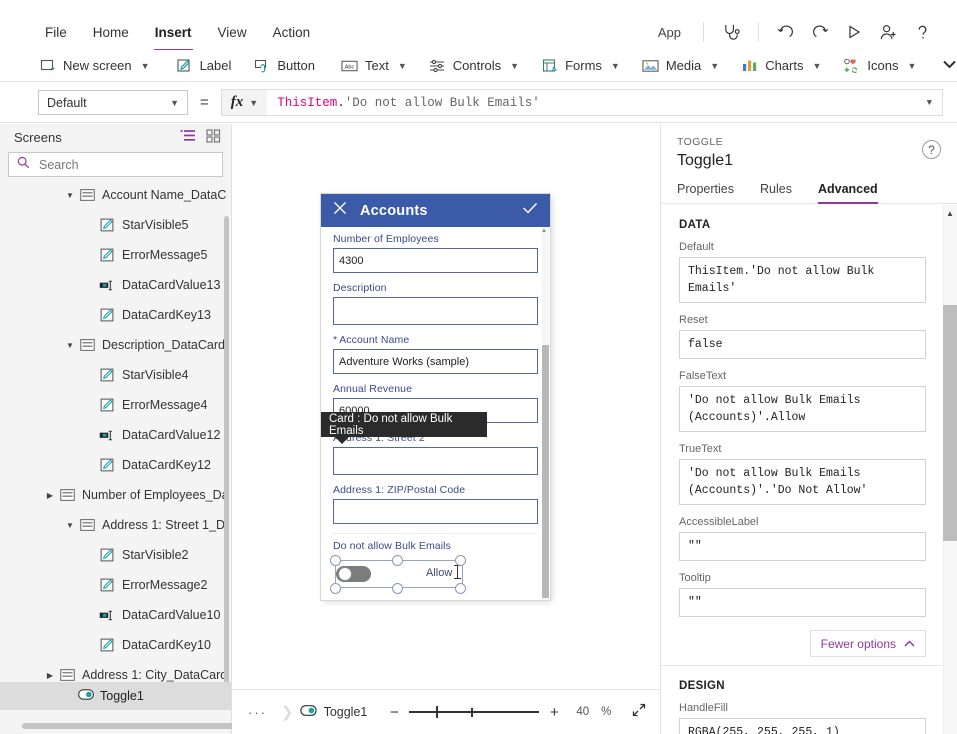  I want to click on zoom-slider-thumb, so click(437, 712).